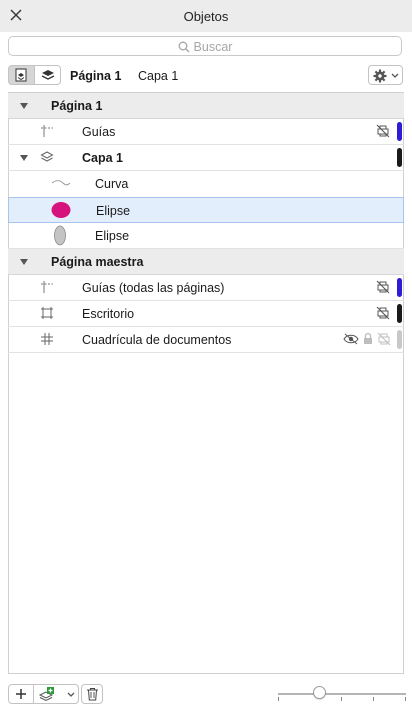 Image resolution: width=412 pixels, height=712 pixels. I want to click on tree-row-ellipse-selected: Elipse, so click(206, 210).